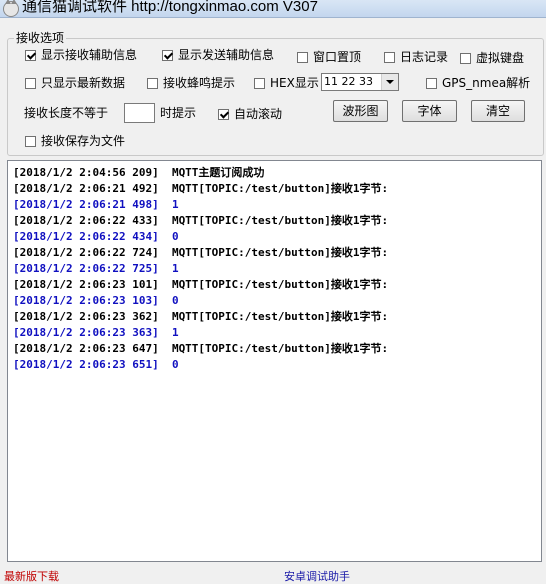  What do you see at coordinates (348, 81) in the screenshot?
I see `hex-value: 11 22 33` at bounding box center [348, 81].